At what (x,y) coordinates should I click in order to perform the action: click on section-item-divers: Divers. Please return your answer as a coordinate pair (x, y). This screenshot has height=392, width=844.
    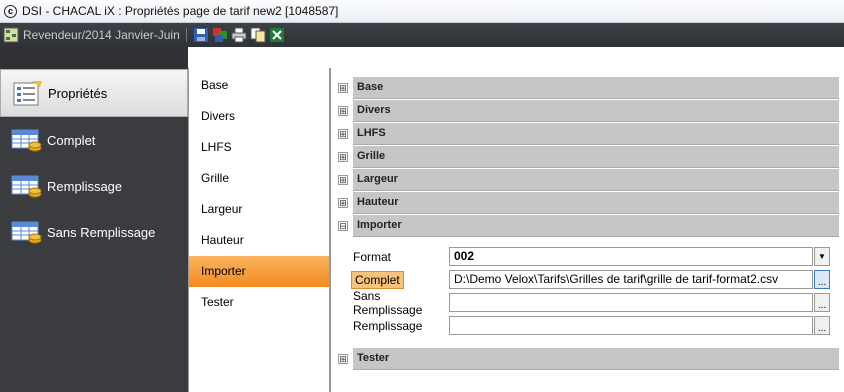
    Looking at the image, I should click on (259, 116).